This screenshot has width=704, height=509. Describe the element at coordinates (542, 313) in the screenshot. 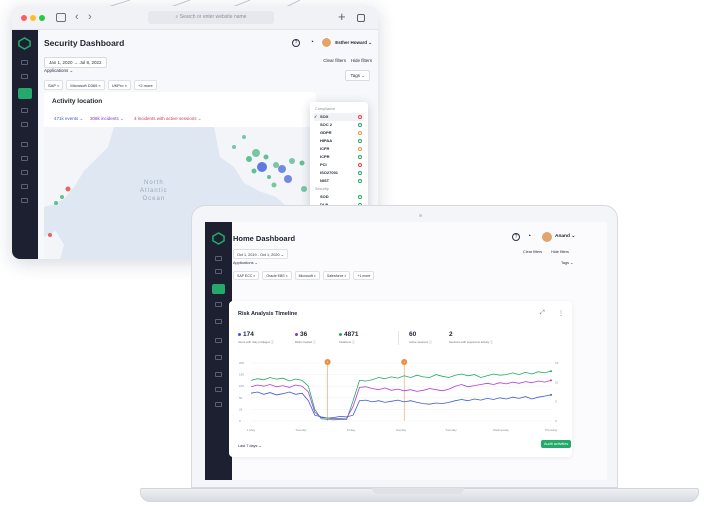

I see `expand-icon: ⤢` at that location.